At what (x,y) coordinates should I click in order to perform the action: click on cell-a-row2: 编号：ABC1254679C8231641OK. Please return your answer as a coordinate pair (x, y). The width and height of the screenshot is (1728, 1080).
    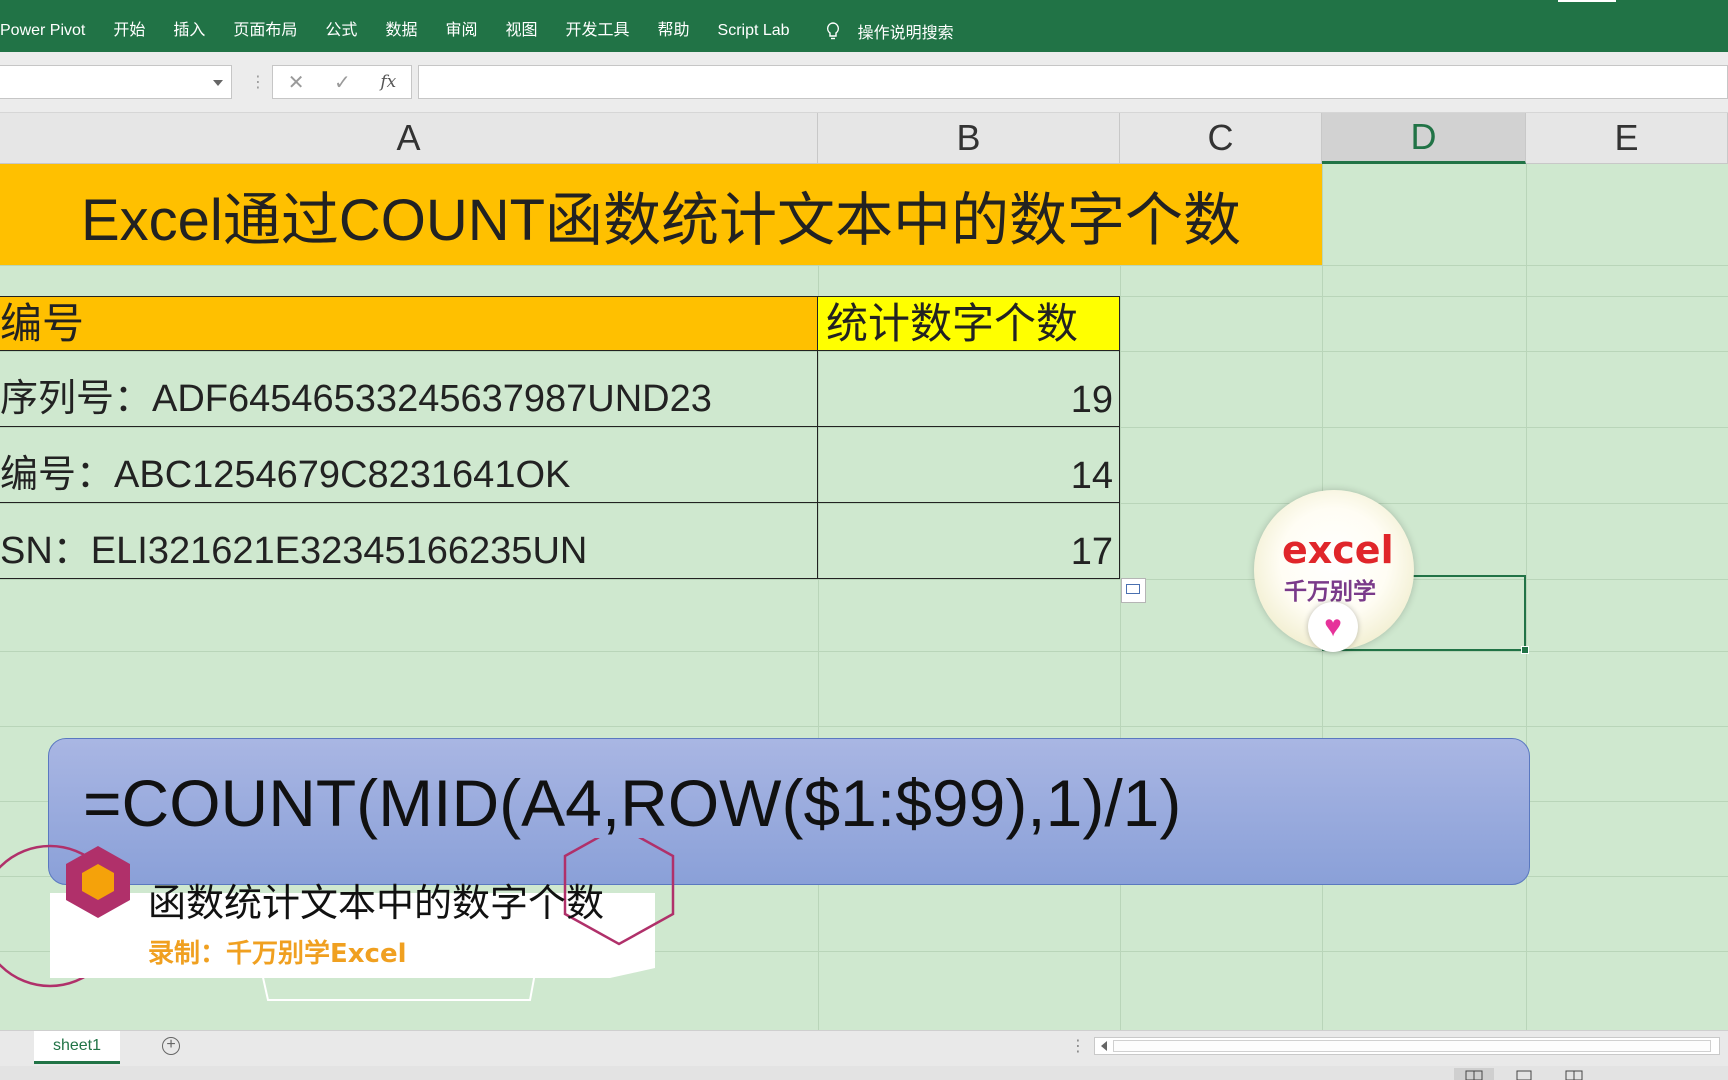
    Looking at the image, I should click on (409, 465).